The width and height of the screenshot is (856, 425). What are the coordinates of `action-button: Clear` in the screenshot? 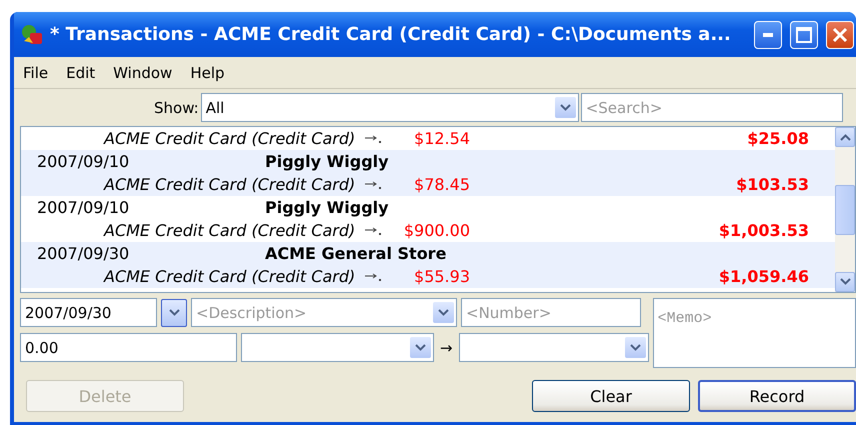 It's located at (611, 396).